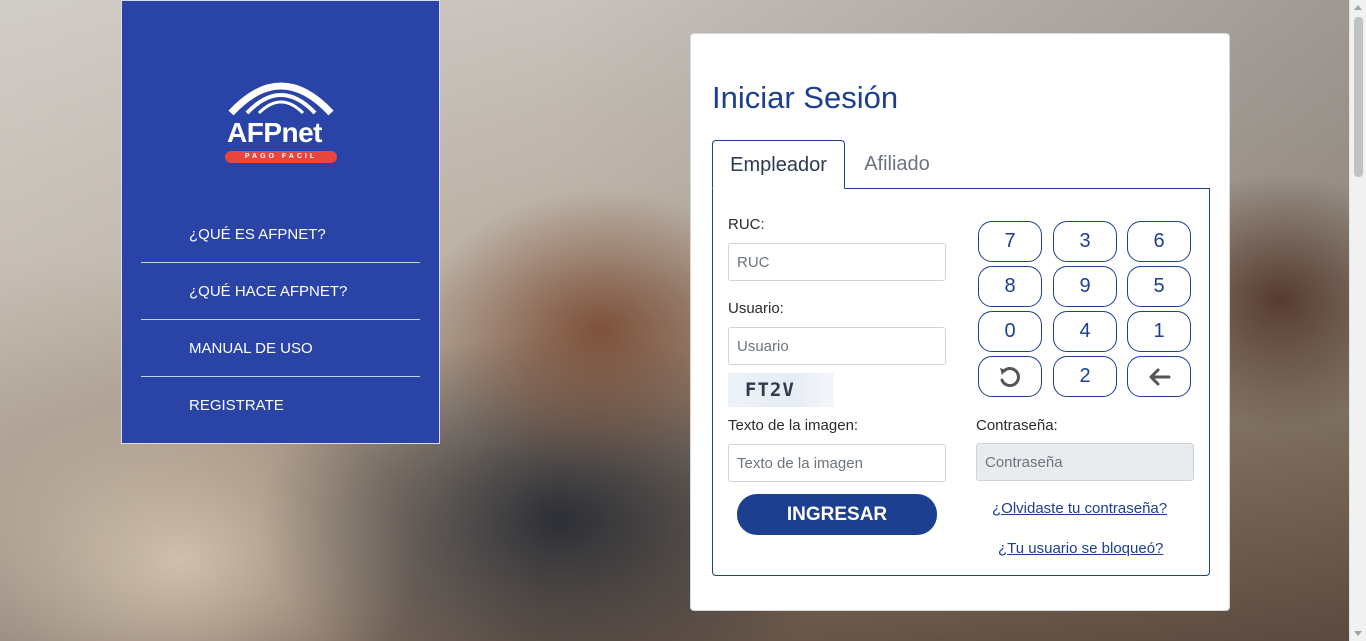 Image resolution: width=1366 pixels, height=641 pixels. I want to click on keypad-key: 2, so click(1085, 376).